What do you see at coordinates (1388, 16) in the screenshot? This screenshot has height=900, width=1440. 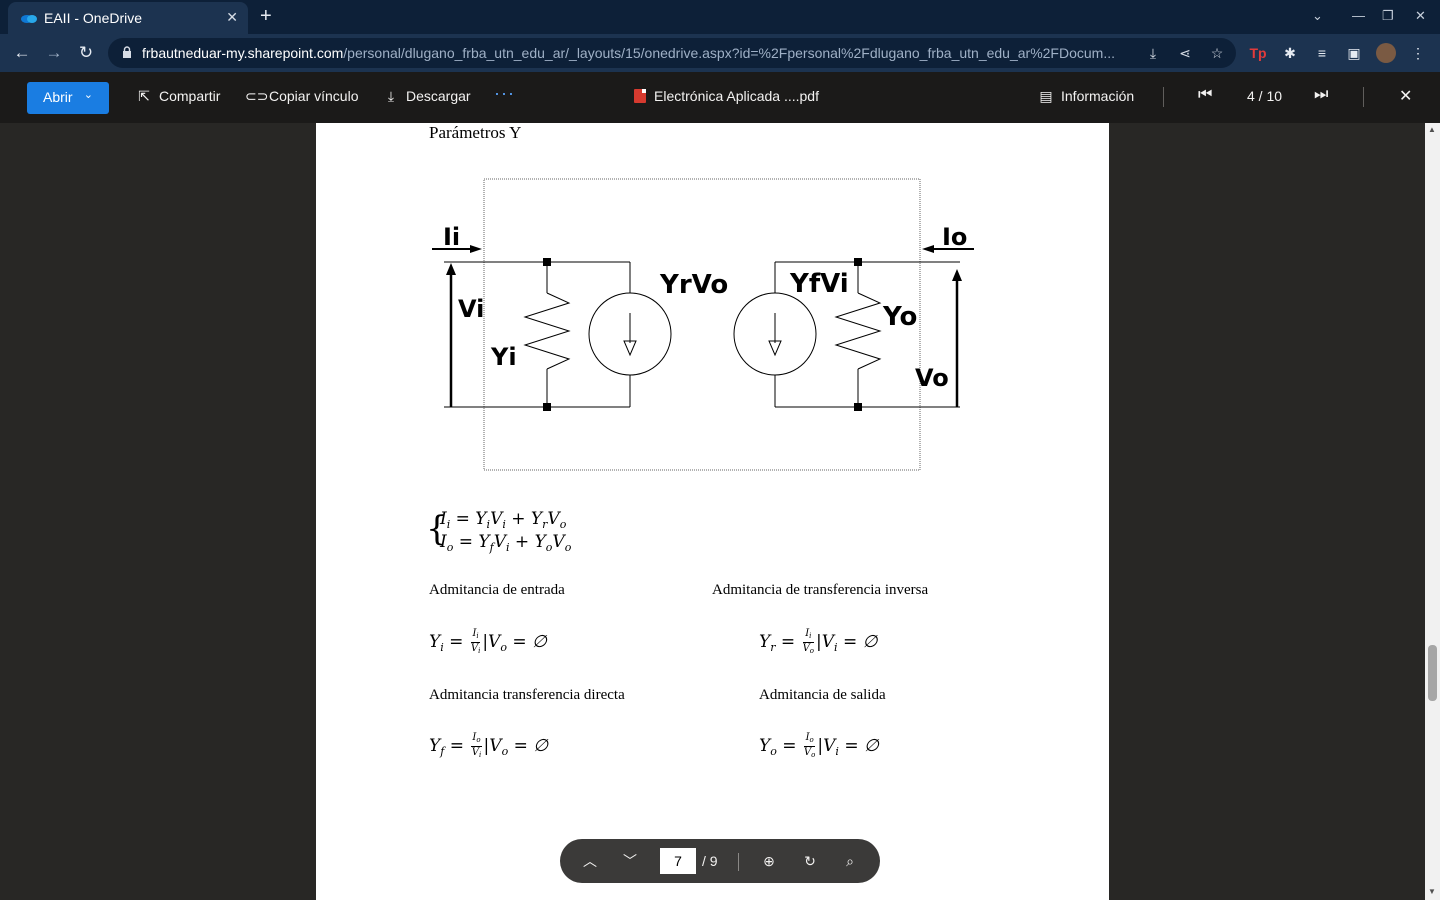 I see `restore-icon: ❐` at bounding box center [1388, 16].